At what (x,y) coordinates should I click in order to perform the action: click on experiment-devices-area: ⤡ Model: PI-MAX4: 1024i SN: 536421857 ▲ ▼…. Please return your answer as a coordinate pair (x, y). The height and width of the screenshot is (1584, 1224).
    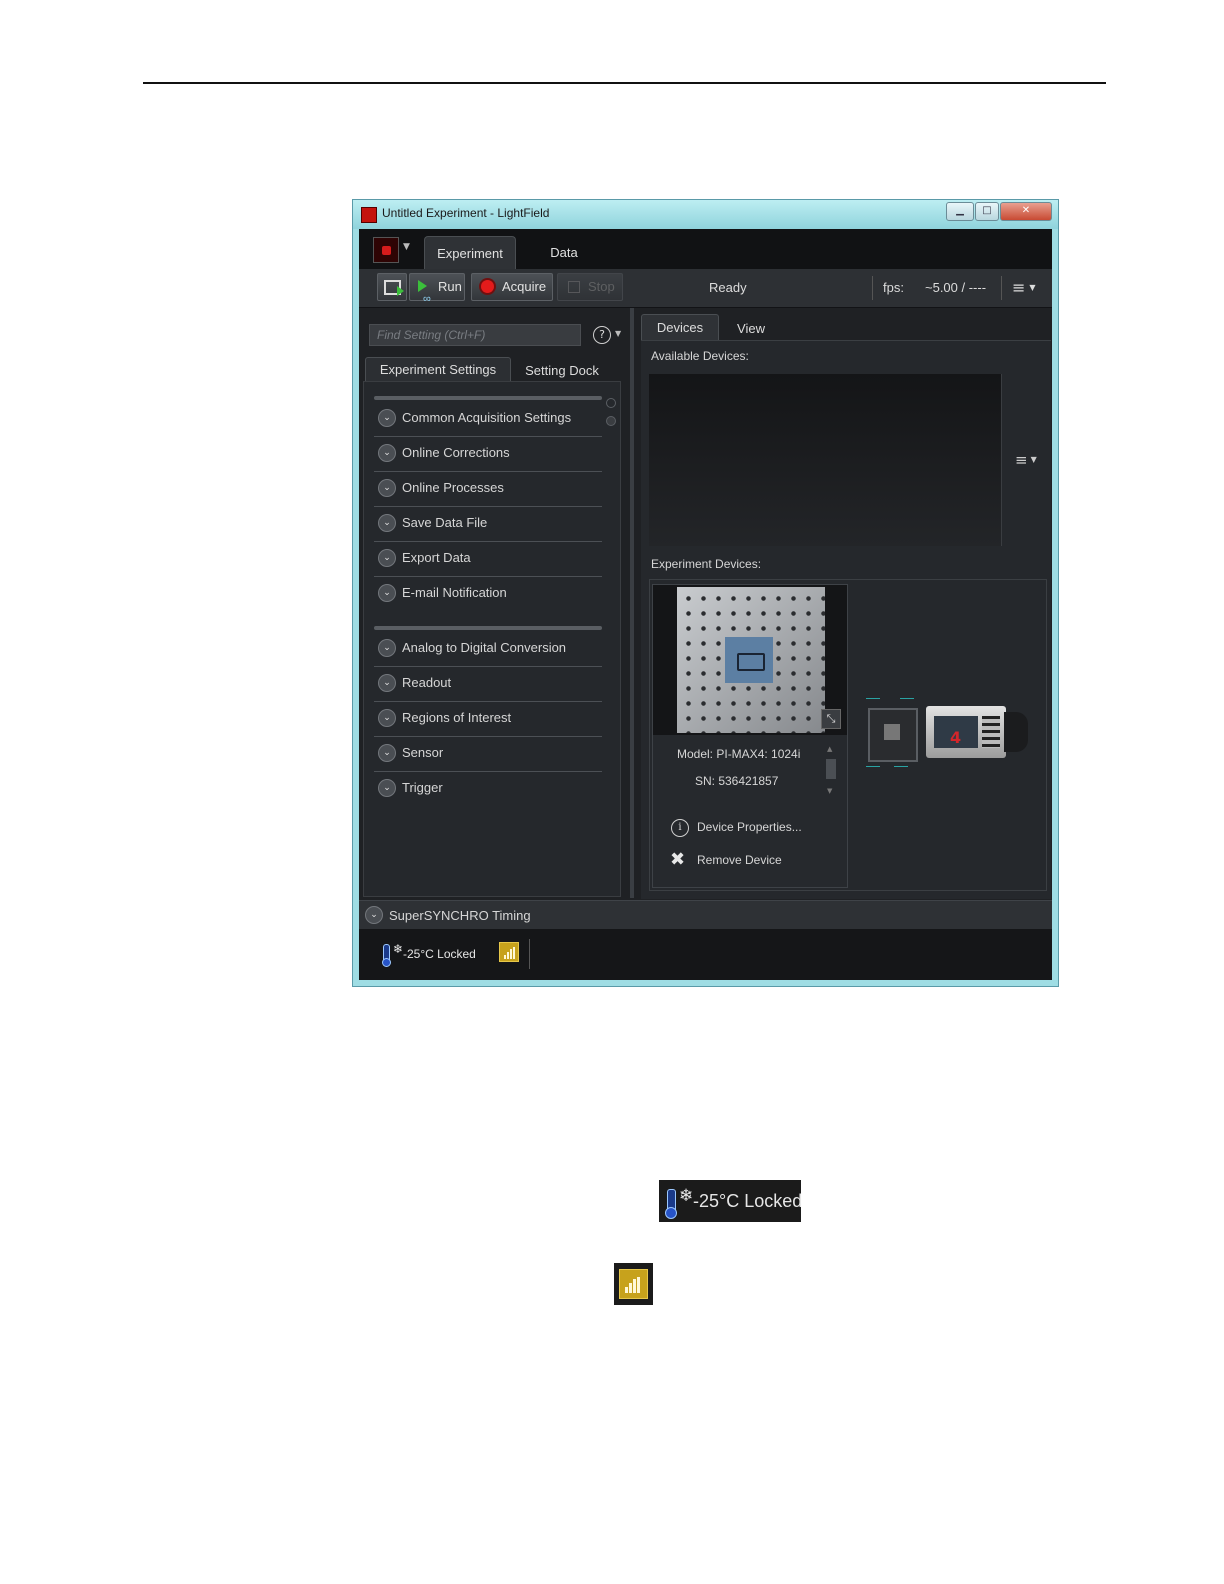
    Looking at the image, I should click on (848, 735).